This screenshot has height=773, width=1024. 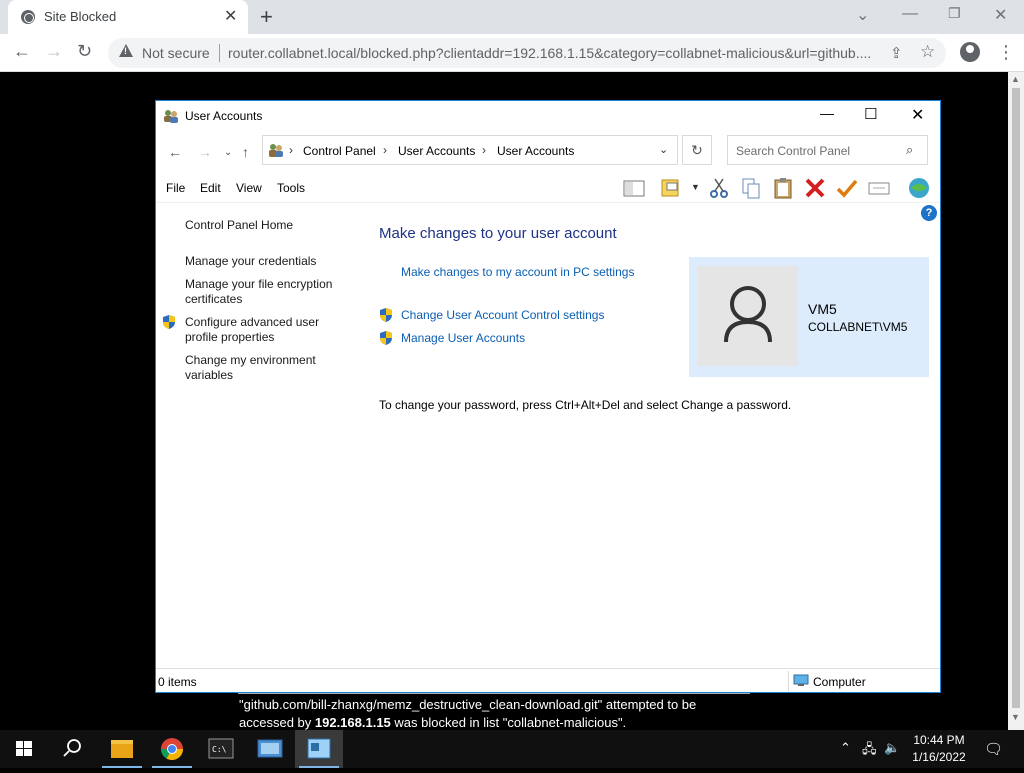 What do you see at coordinates (1016, 398) in the screenshot?
I see `scroll-thumb` at bounding box center [1016, 398].